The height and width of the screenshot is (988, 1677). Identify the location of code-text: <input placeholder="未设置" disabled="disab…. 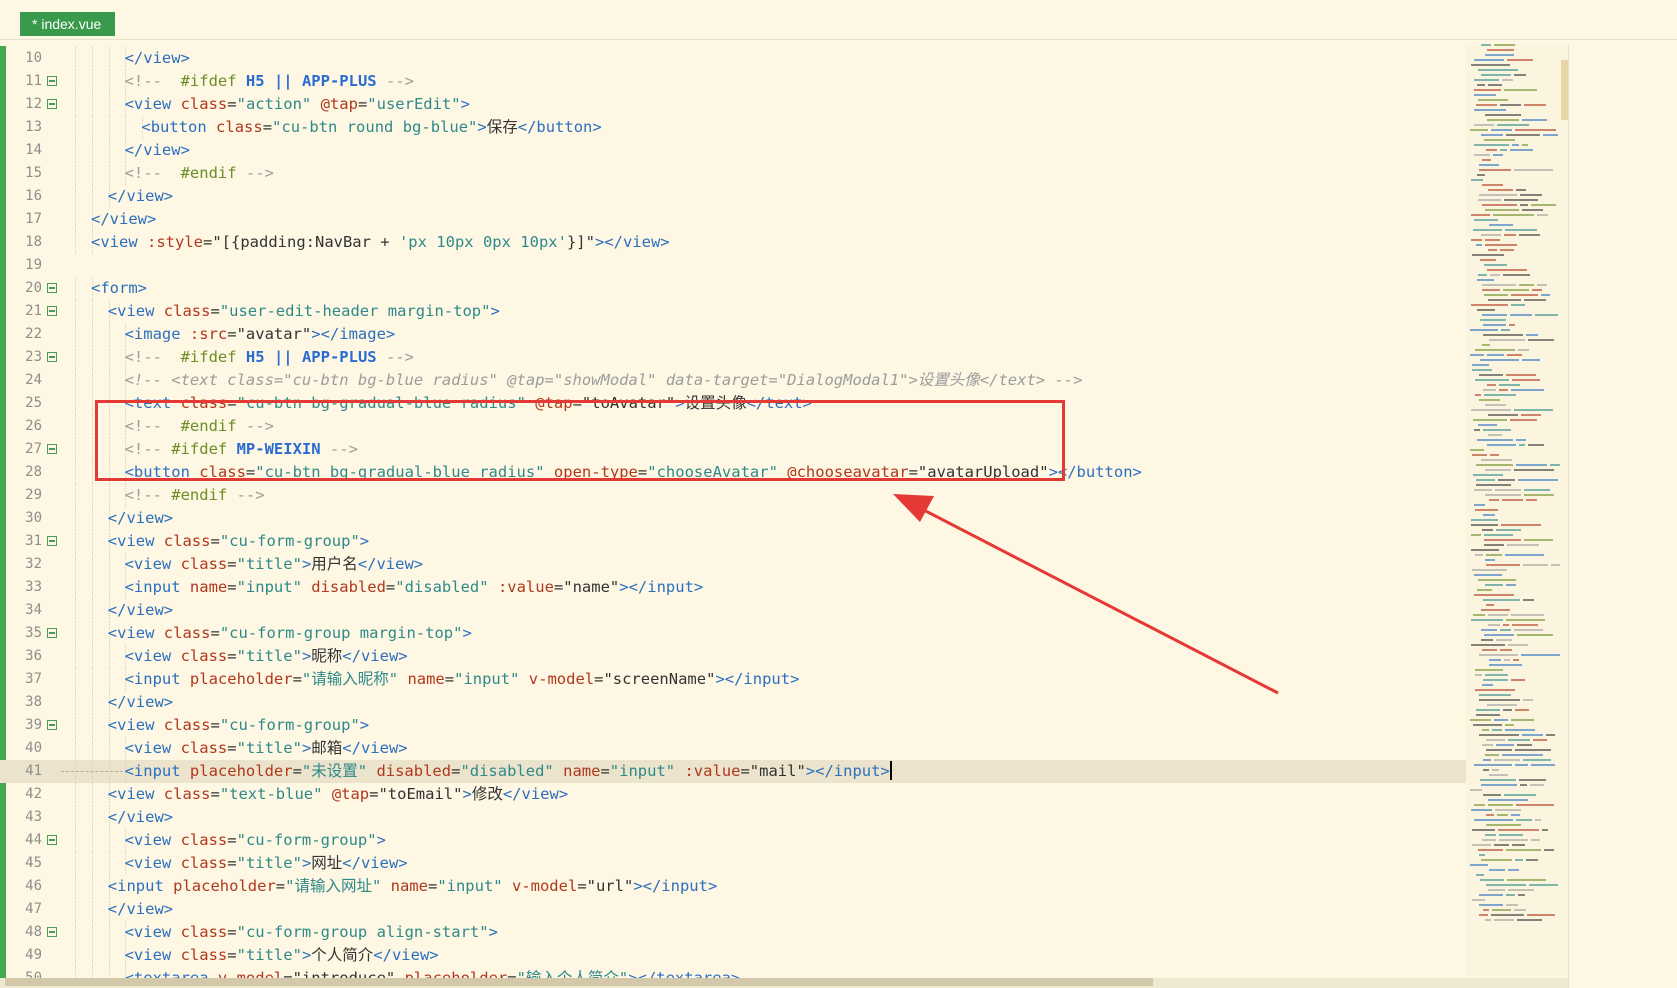
(508, 771).